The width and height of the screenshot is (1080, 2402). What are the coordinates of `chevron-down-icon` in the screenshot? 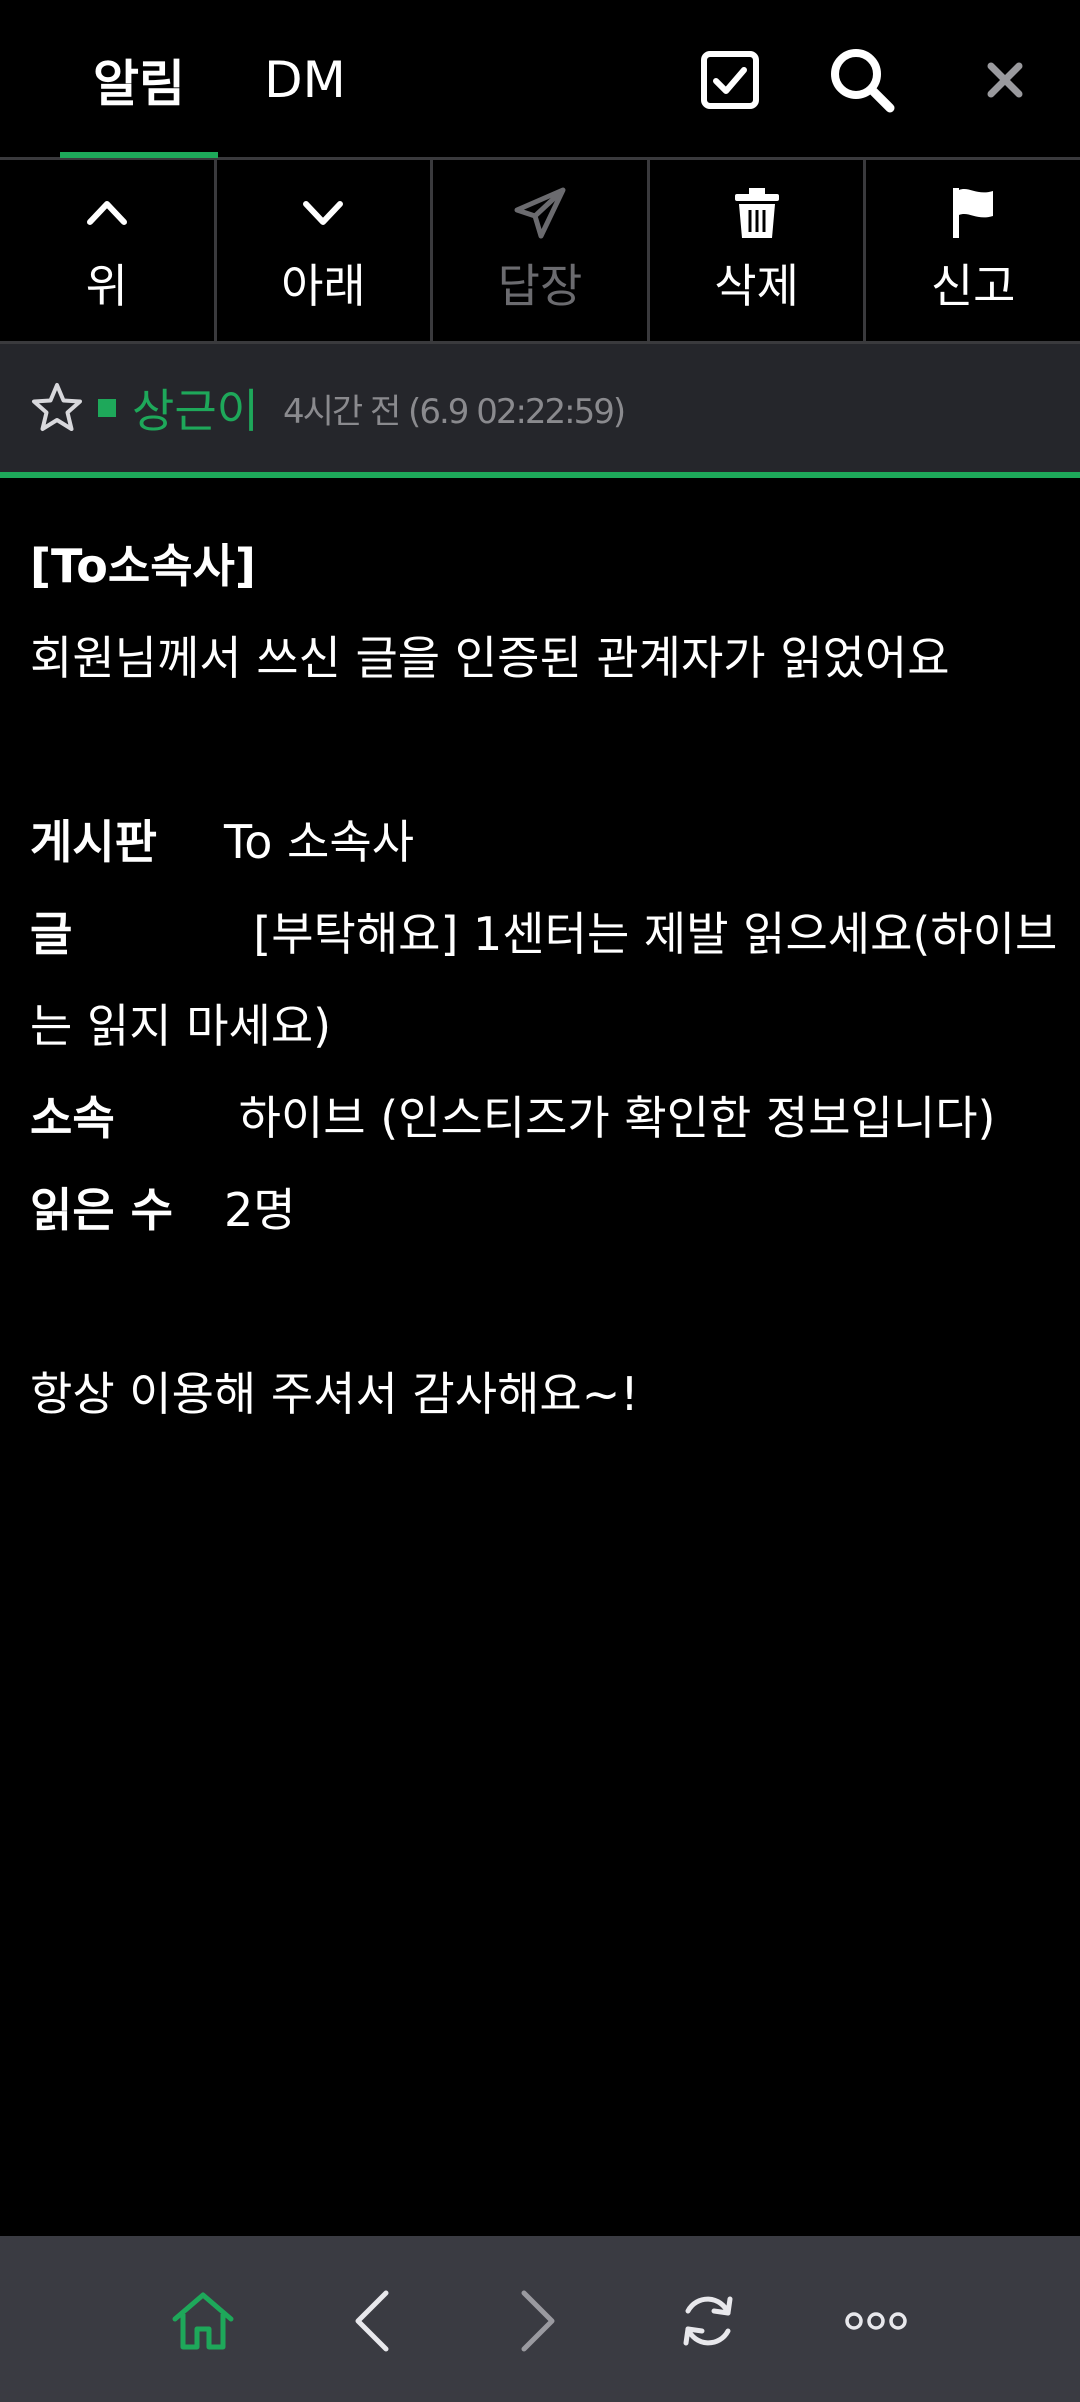 It's located at (323, 213).